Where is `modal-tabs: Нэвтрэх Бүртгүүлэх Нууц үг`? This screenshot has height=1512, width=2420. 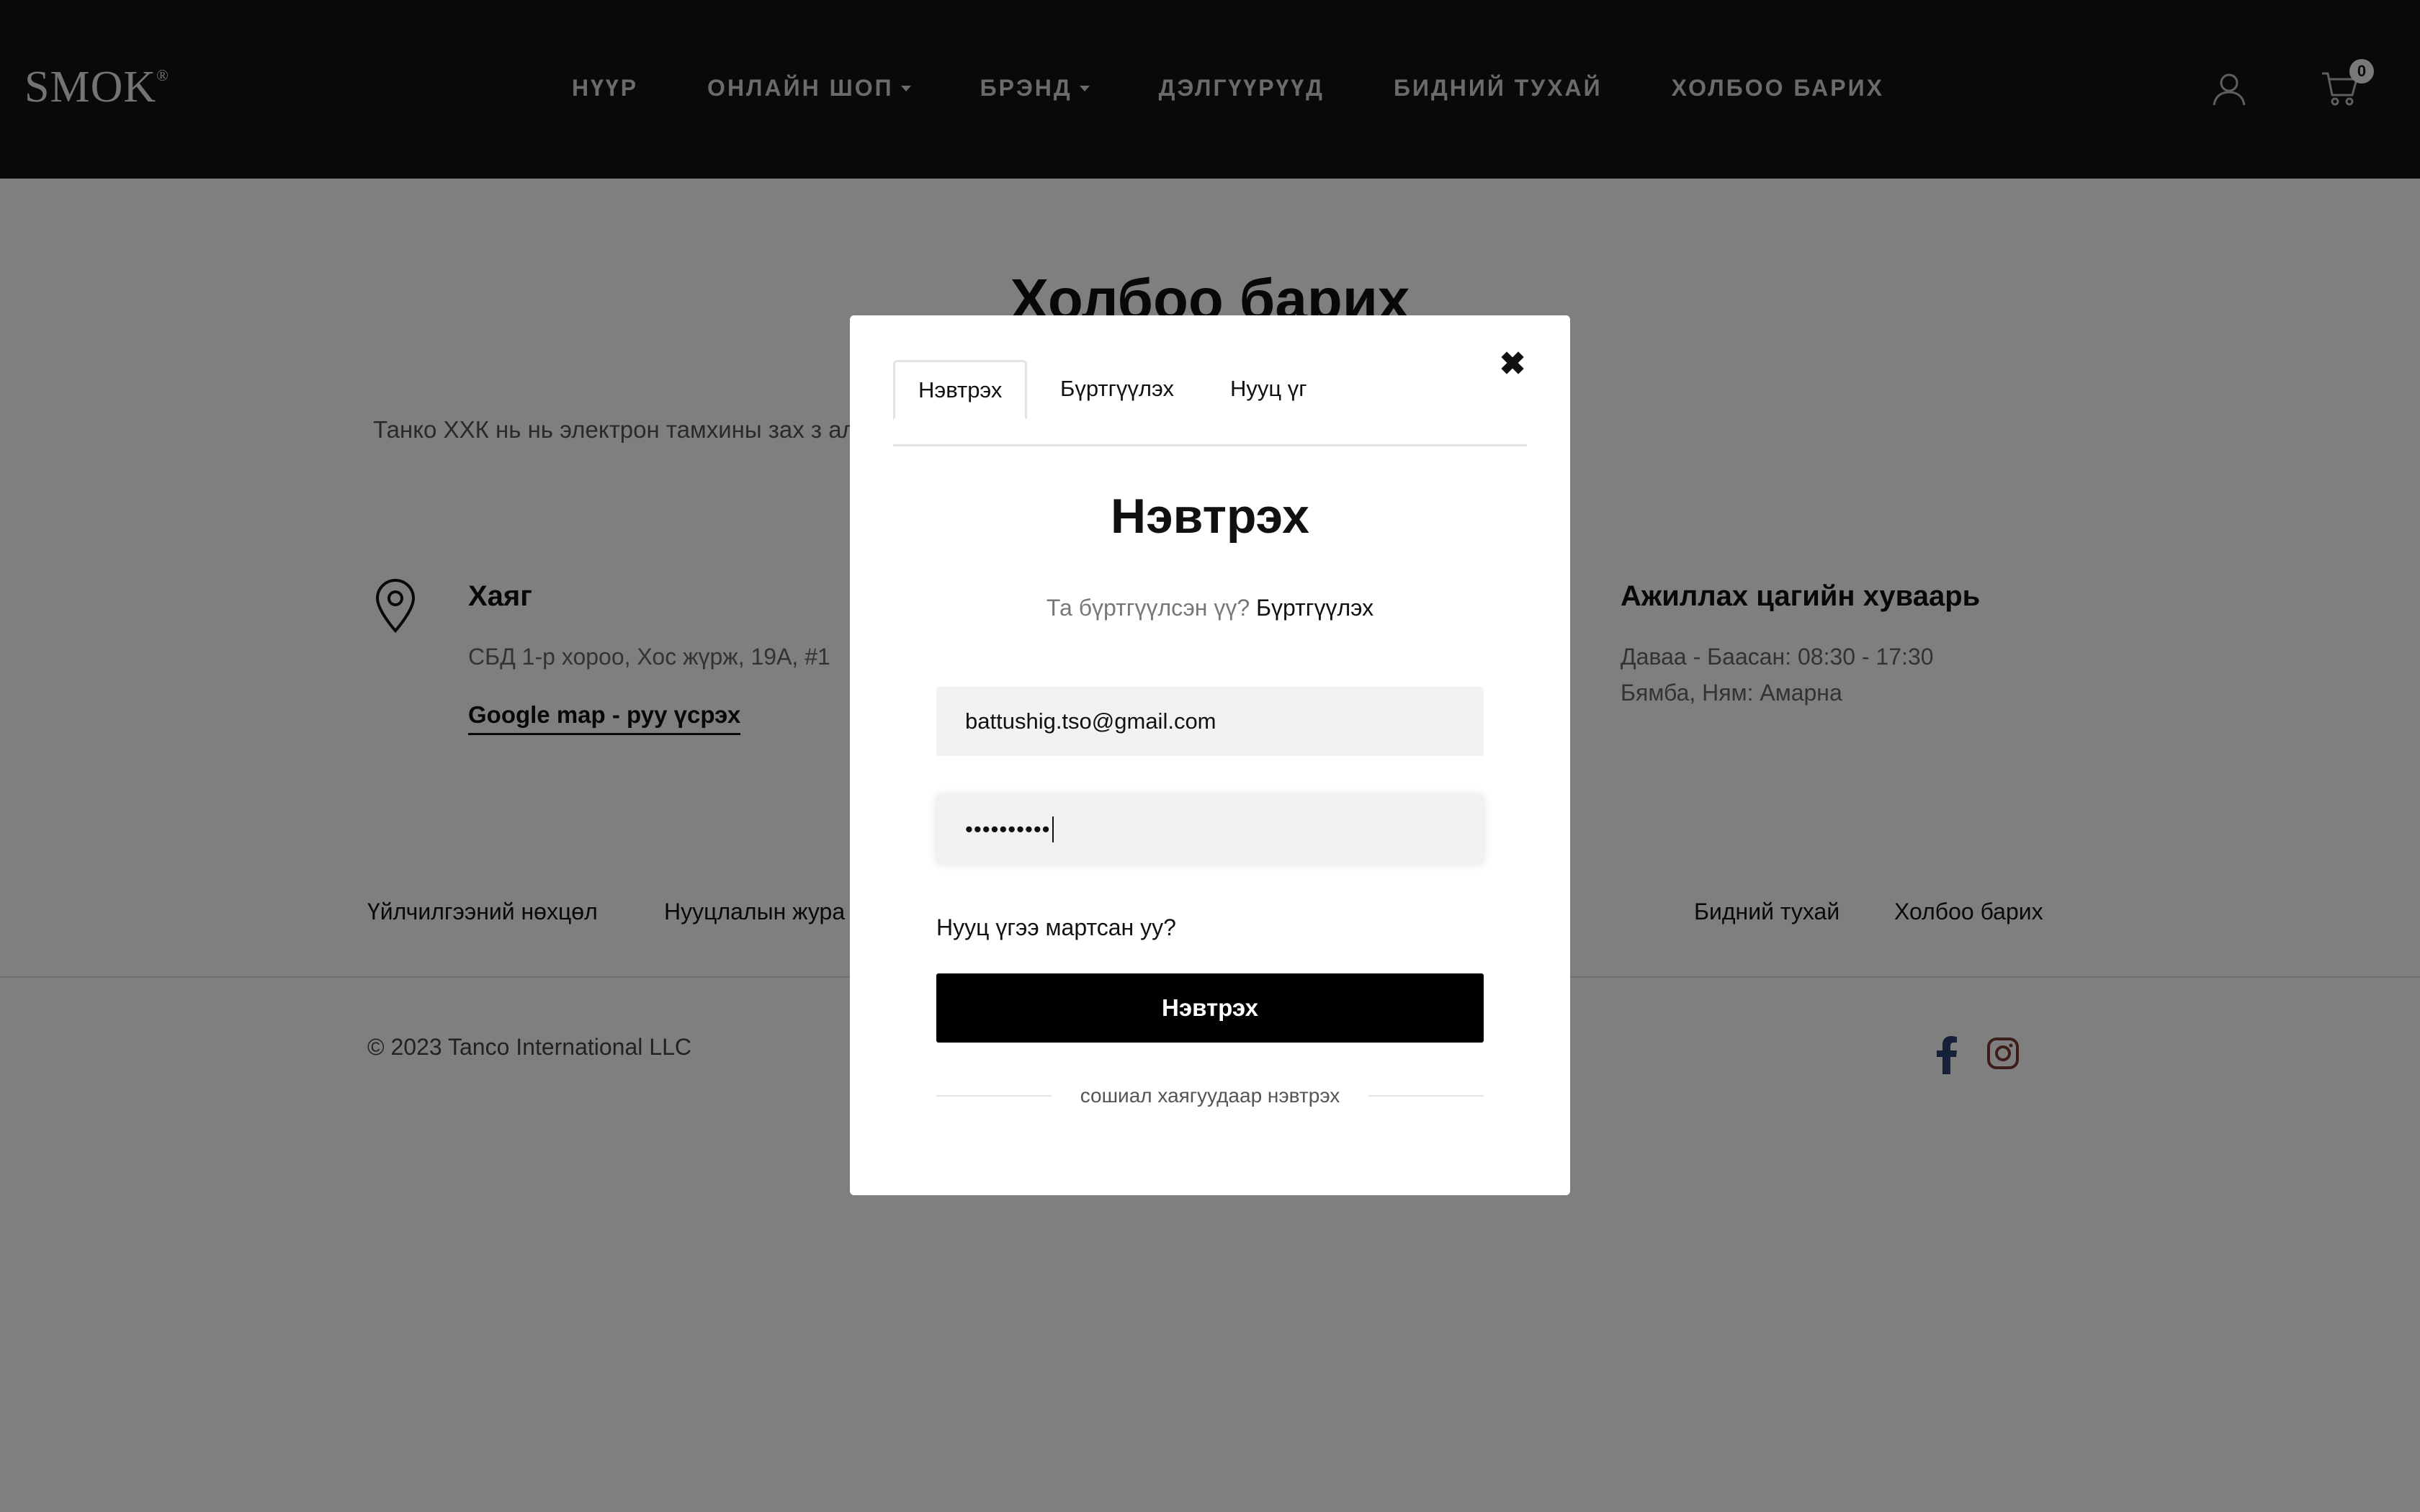 modal-tabs: Нэвтрэх Бүртгүүлэх Нууц үг is located at coordinates (1210, 403).